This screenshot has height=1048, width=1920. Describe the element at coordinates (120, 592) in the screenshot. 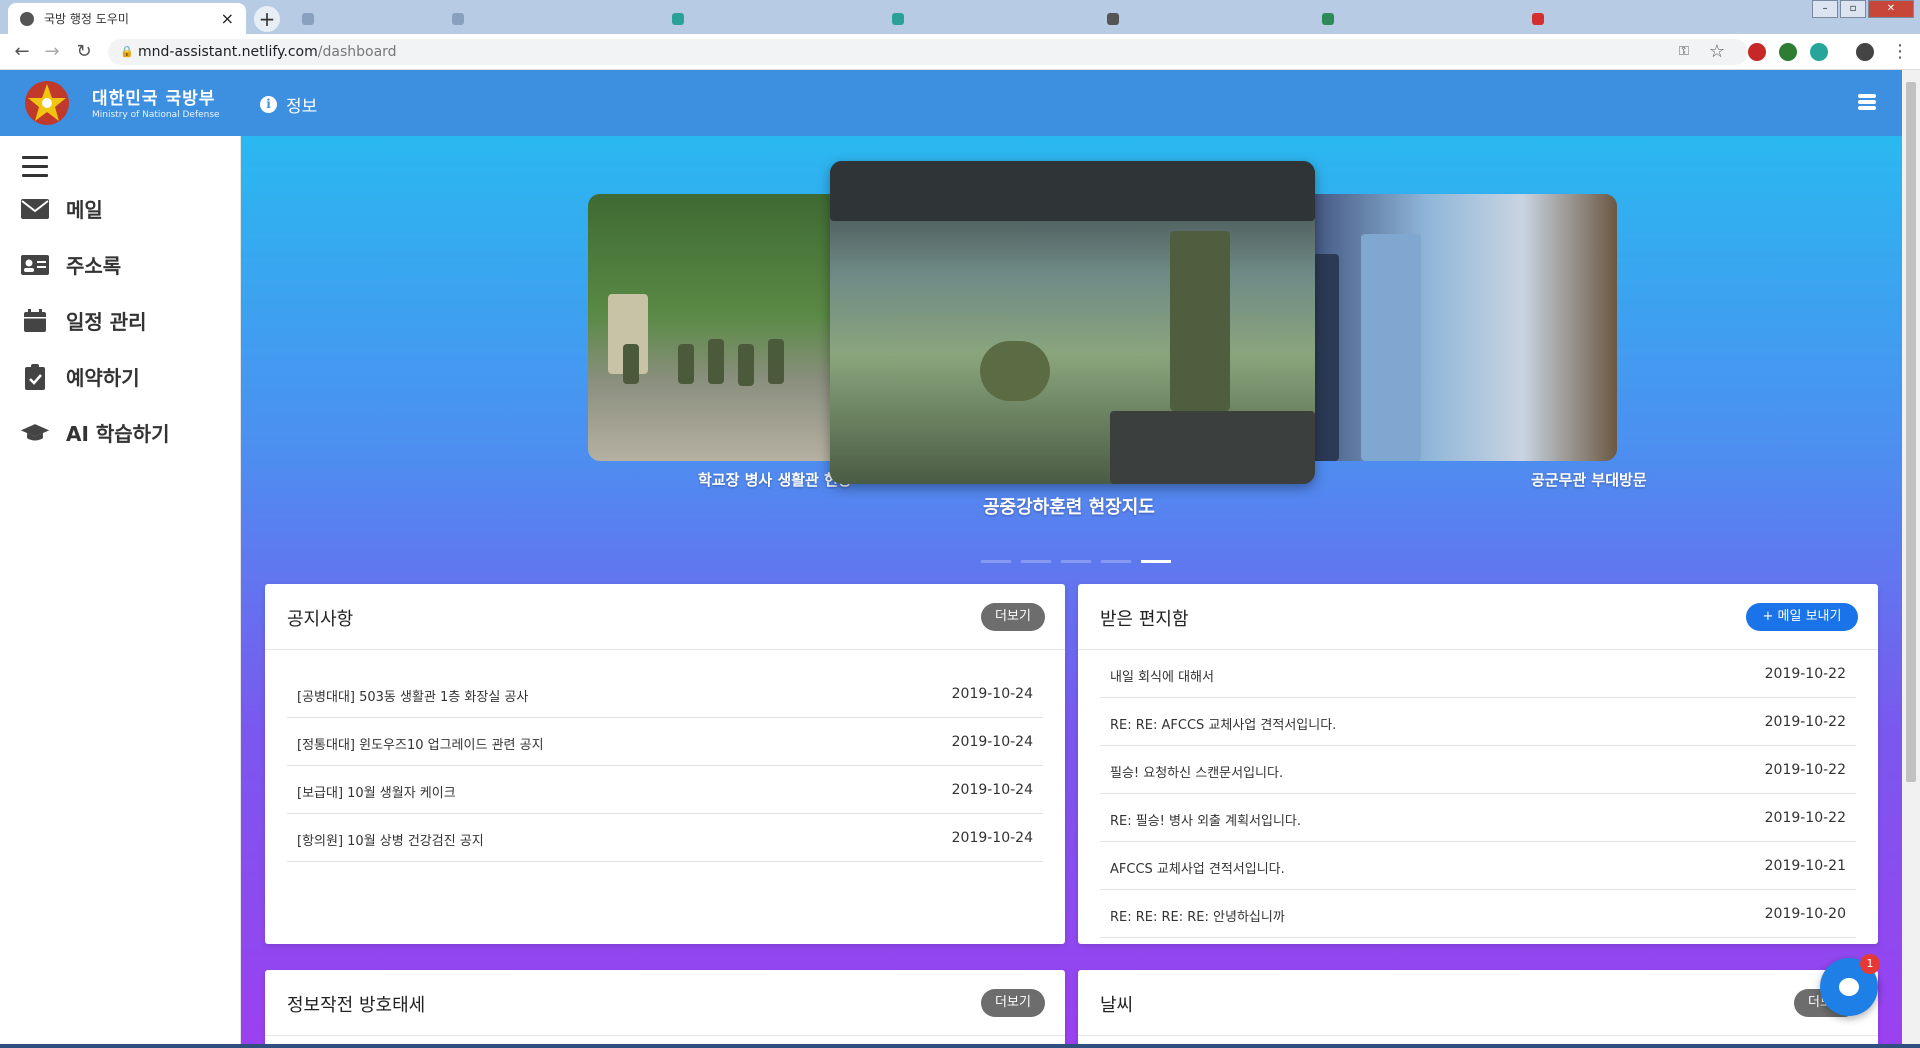

I see `sidebar: 메일 주소록 일정 관리 예약하기 AI 학습하기` at that location.